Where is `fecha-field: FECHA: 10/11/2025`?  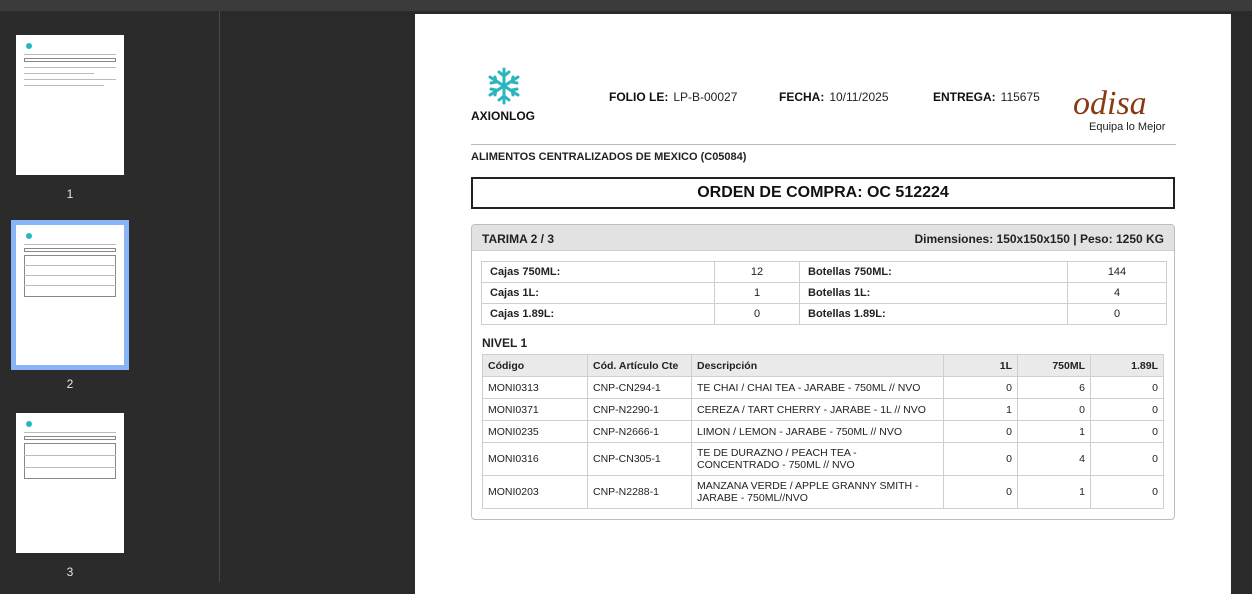 fecha-field: FECHA: 10/11/2025 is located at coordinates (834, 97).